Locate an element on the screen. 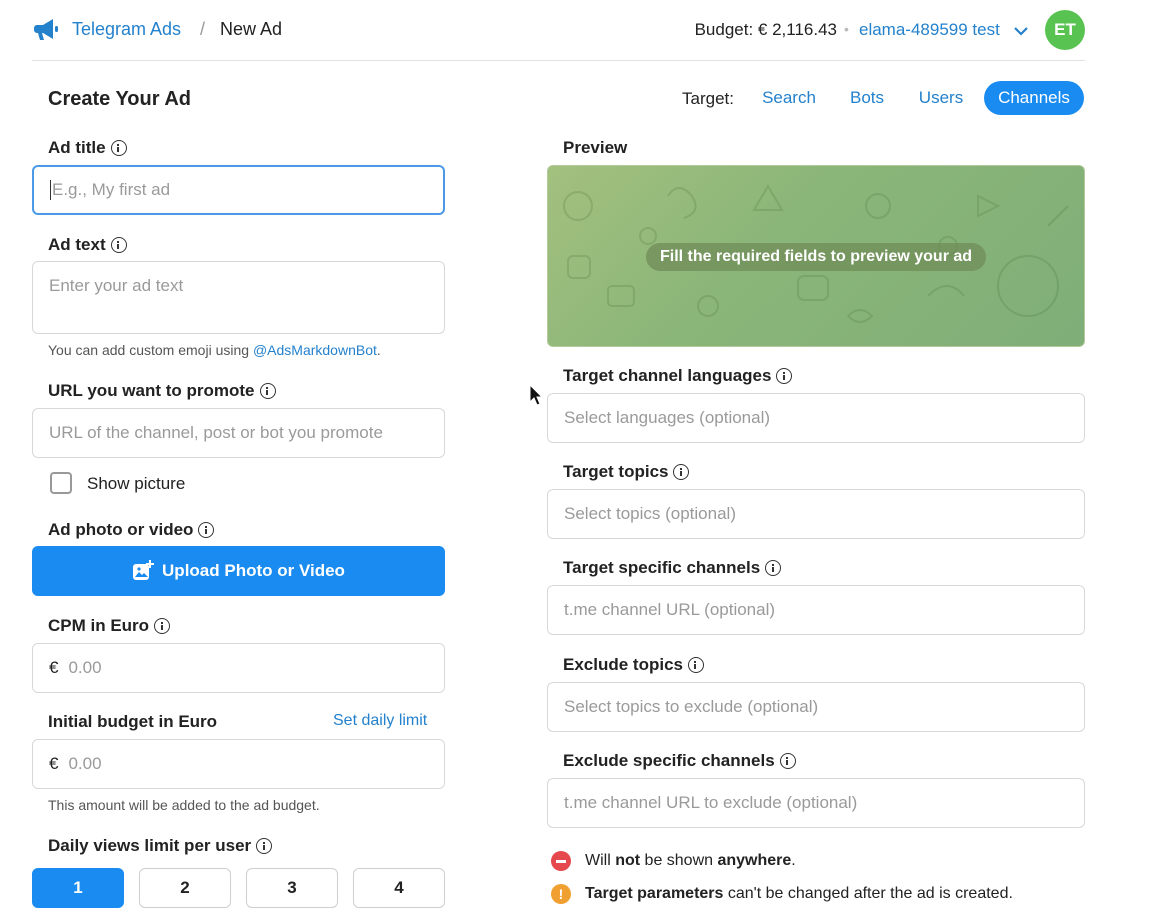  brand-link: Telegram Ads is located at coordinates (126, 29).